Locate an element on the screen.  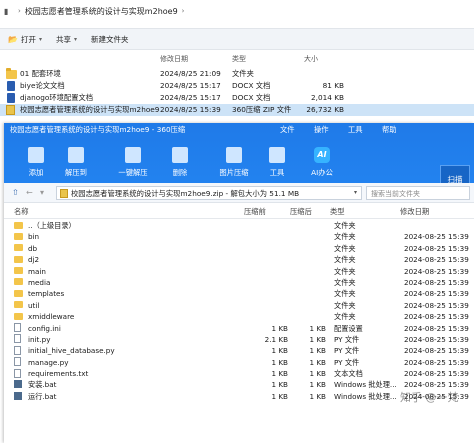
new-folder-button: 新建文件夹 is located at coordinates (110, 39).